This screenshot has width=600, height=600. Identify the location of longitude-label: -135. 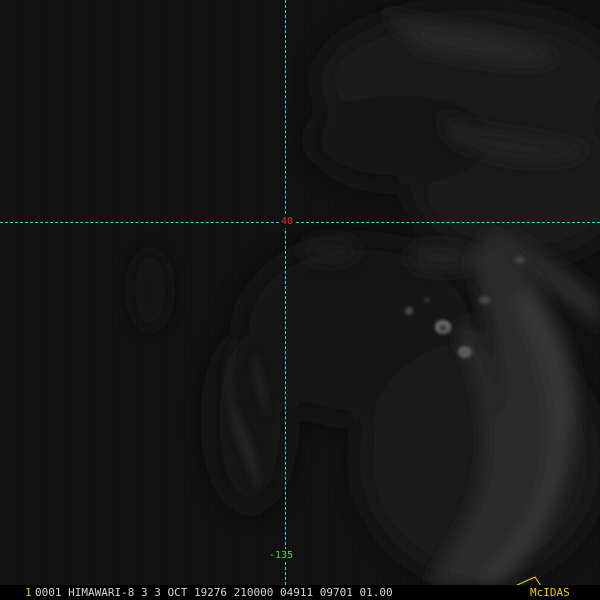
(281, 555).